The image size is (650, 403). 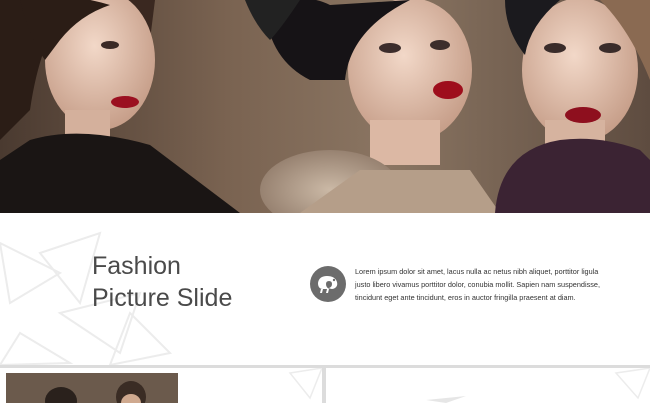 I want to click on title-line-1: Fashion, so click(x=136, y=266).